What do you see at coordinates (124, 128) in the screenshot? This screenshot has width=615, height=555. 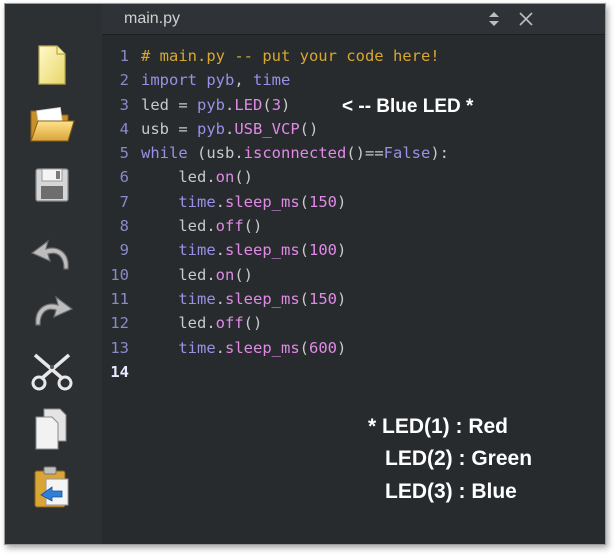 I see `line-number: 4` at bounding box center [124, 128].